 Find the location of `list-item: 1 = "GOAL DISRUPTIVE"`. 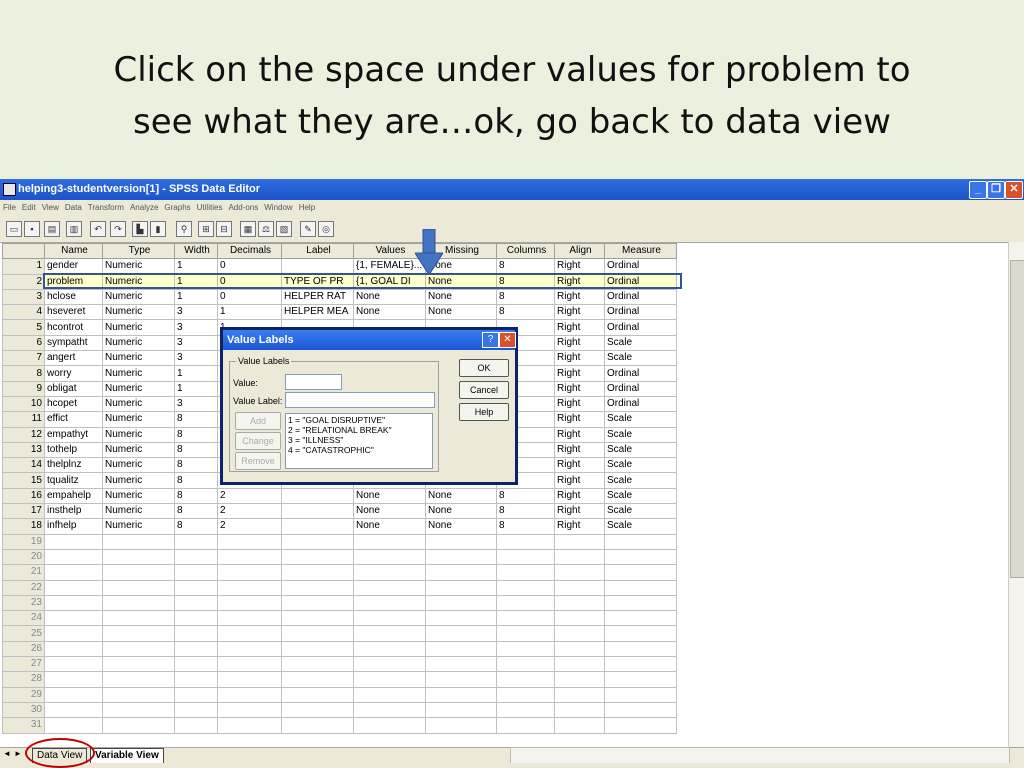

list-item: 1 = "GOAL DISRUPTIVE" is located at coordinates (359, 420).